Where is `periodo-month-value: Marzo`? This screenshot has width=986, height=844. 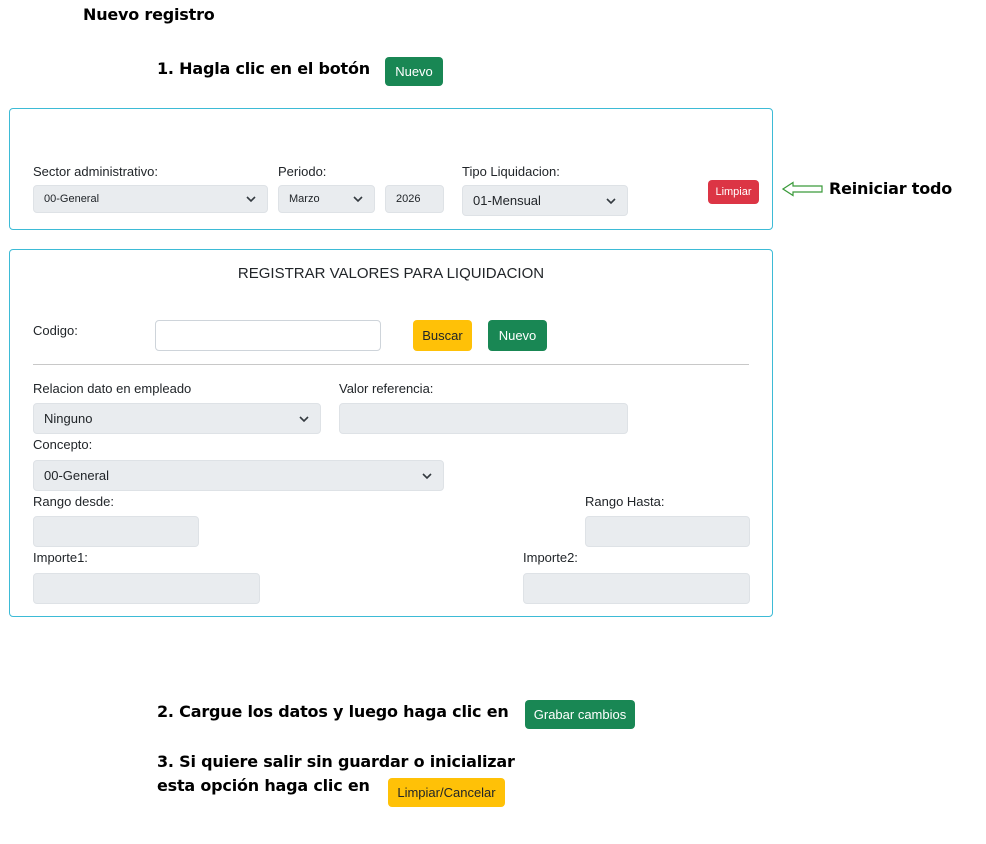 periodo-month-value: Marzo is located at coordinates (304, 199).